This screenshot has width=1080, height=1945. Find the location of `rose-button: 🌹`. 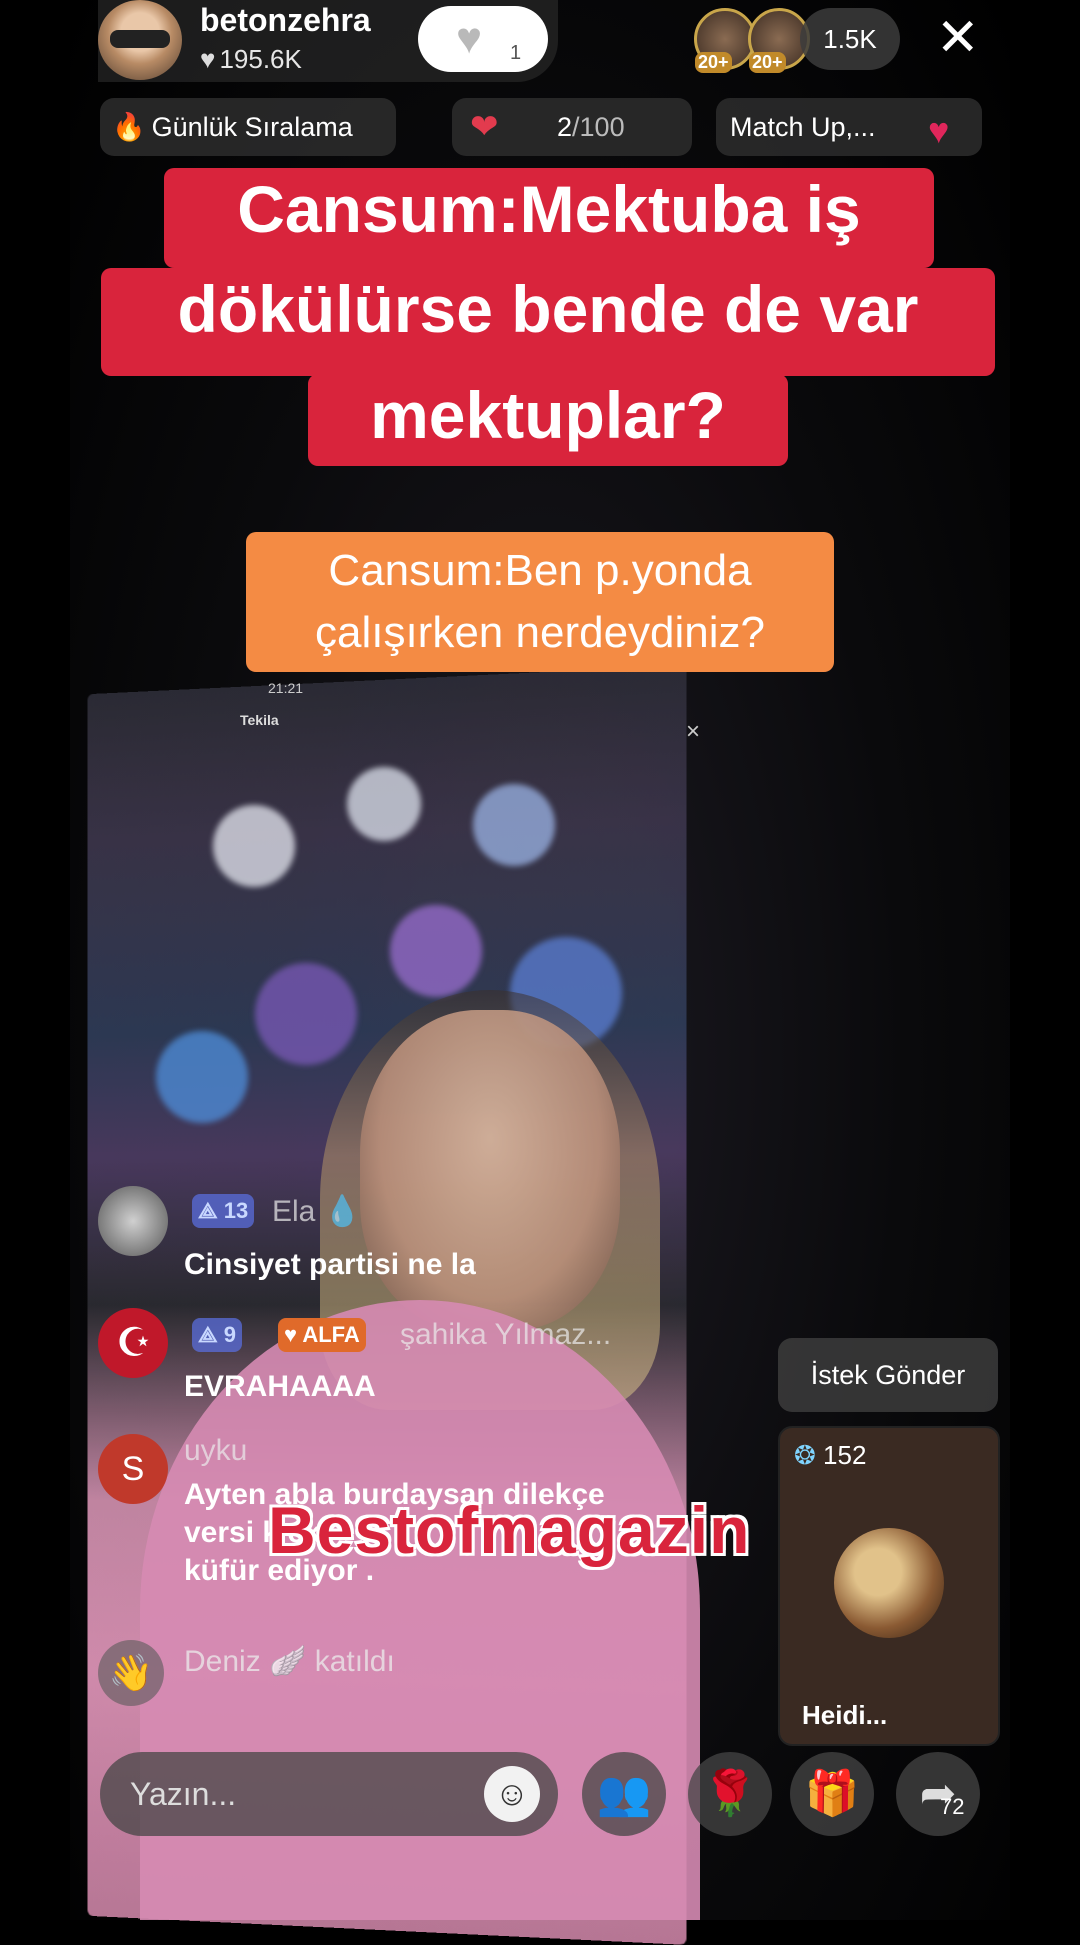

rose-button: 🌹 is located at coordinates (730, 1794).